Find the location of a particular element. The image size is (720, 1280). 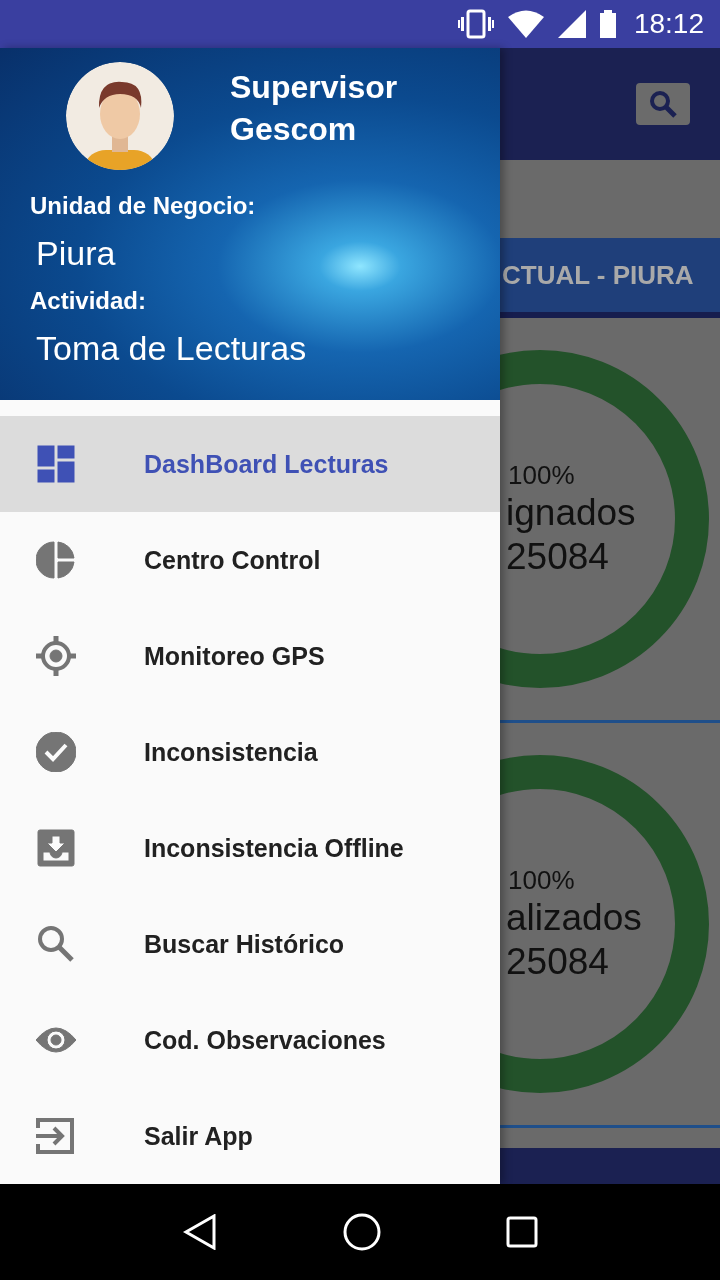

menu-item: Cod. Observaciones is located at coordinates (250, 1040).